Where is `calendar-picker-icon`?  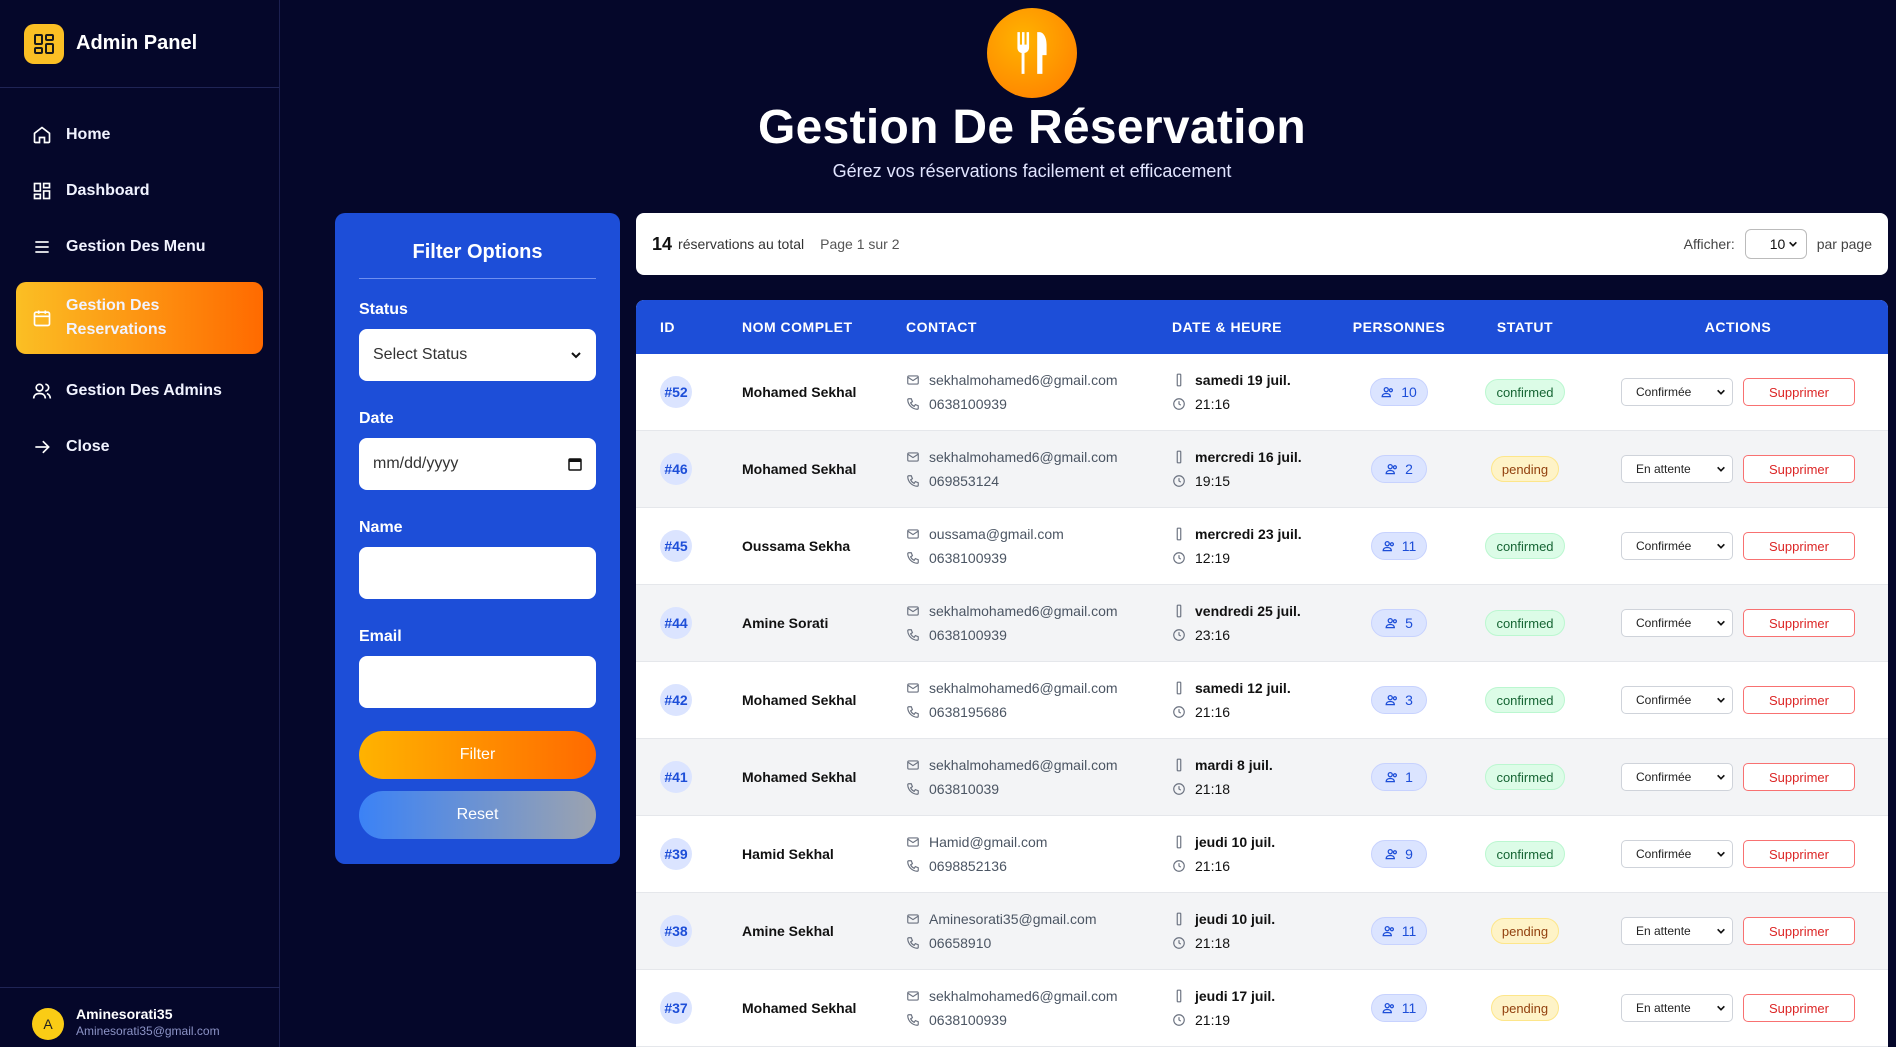 calendar-picker-icon is located at coordinates (575, 464).